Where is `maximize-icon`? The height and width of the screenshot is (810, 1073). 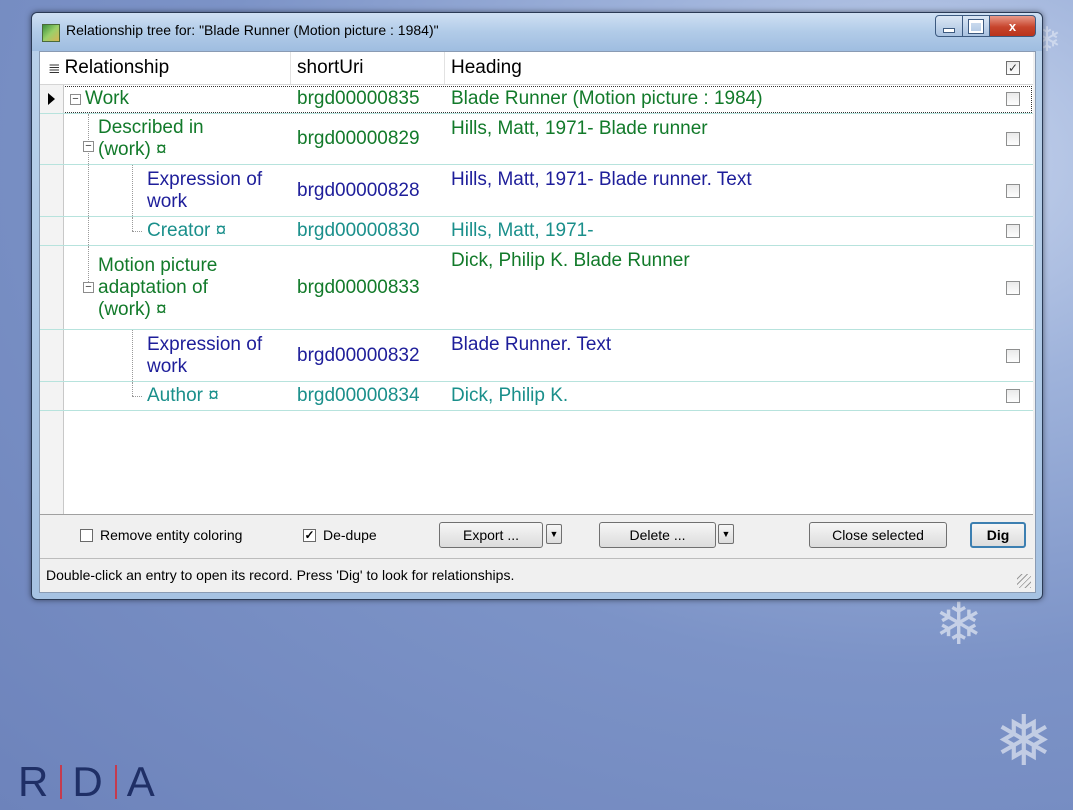
maximize-icon is located at coordinates (976, 26).